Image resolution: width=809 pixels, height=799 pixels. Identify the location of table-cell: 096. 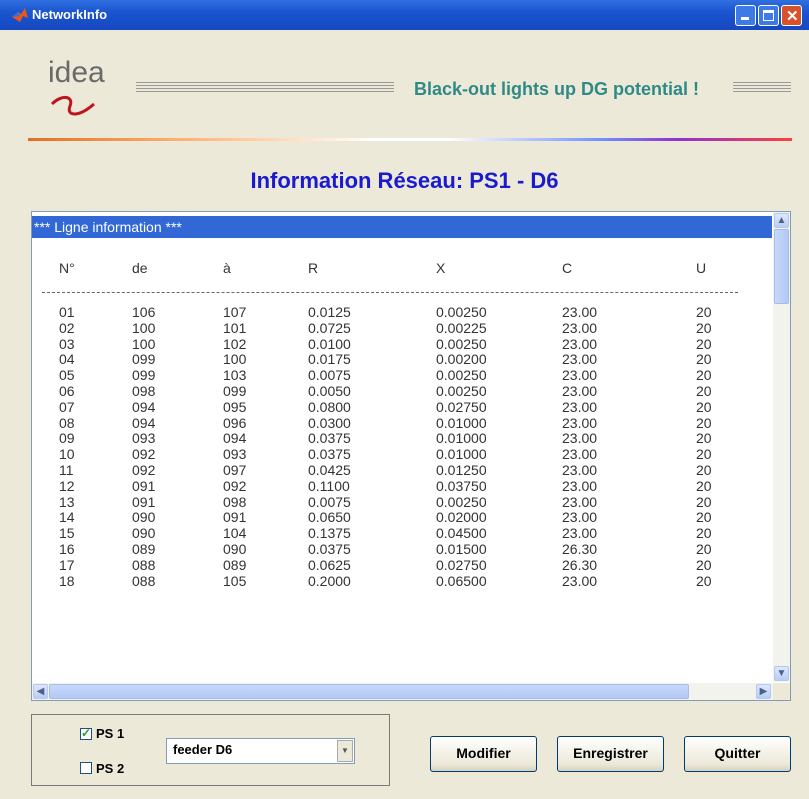
(235, 422).